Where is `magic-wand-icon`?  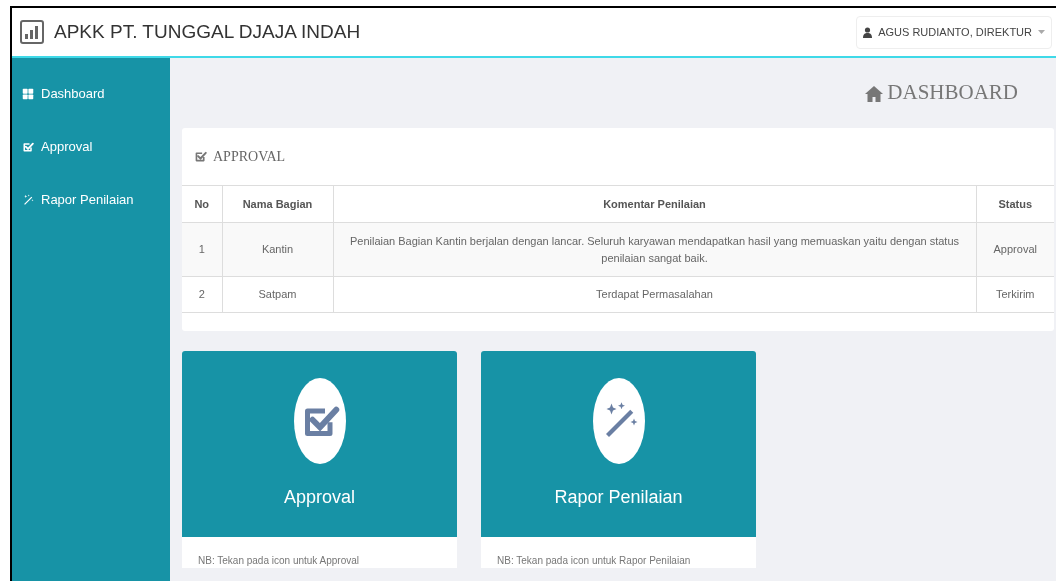 magic-wand-icon is located at coordinates (28, 200).